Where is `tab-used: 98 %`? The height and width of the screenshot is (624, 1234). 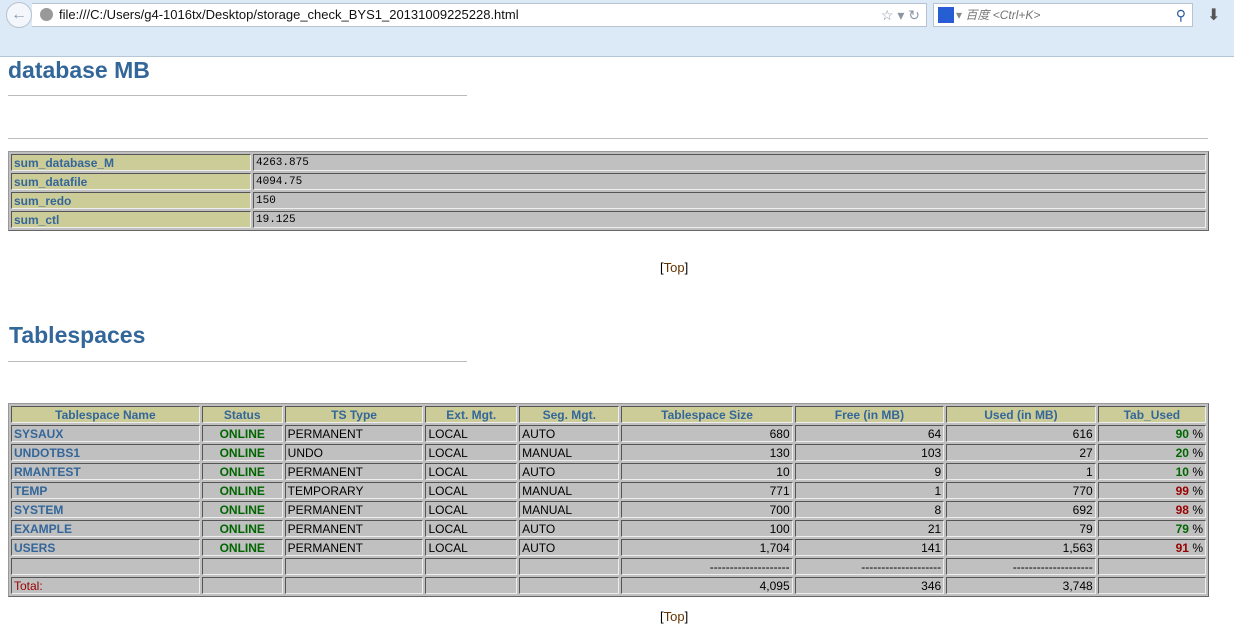 tab-used: 98 % is located at coordinates (1151, 509).